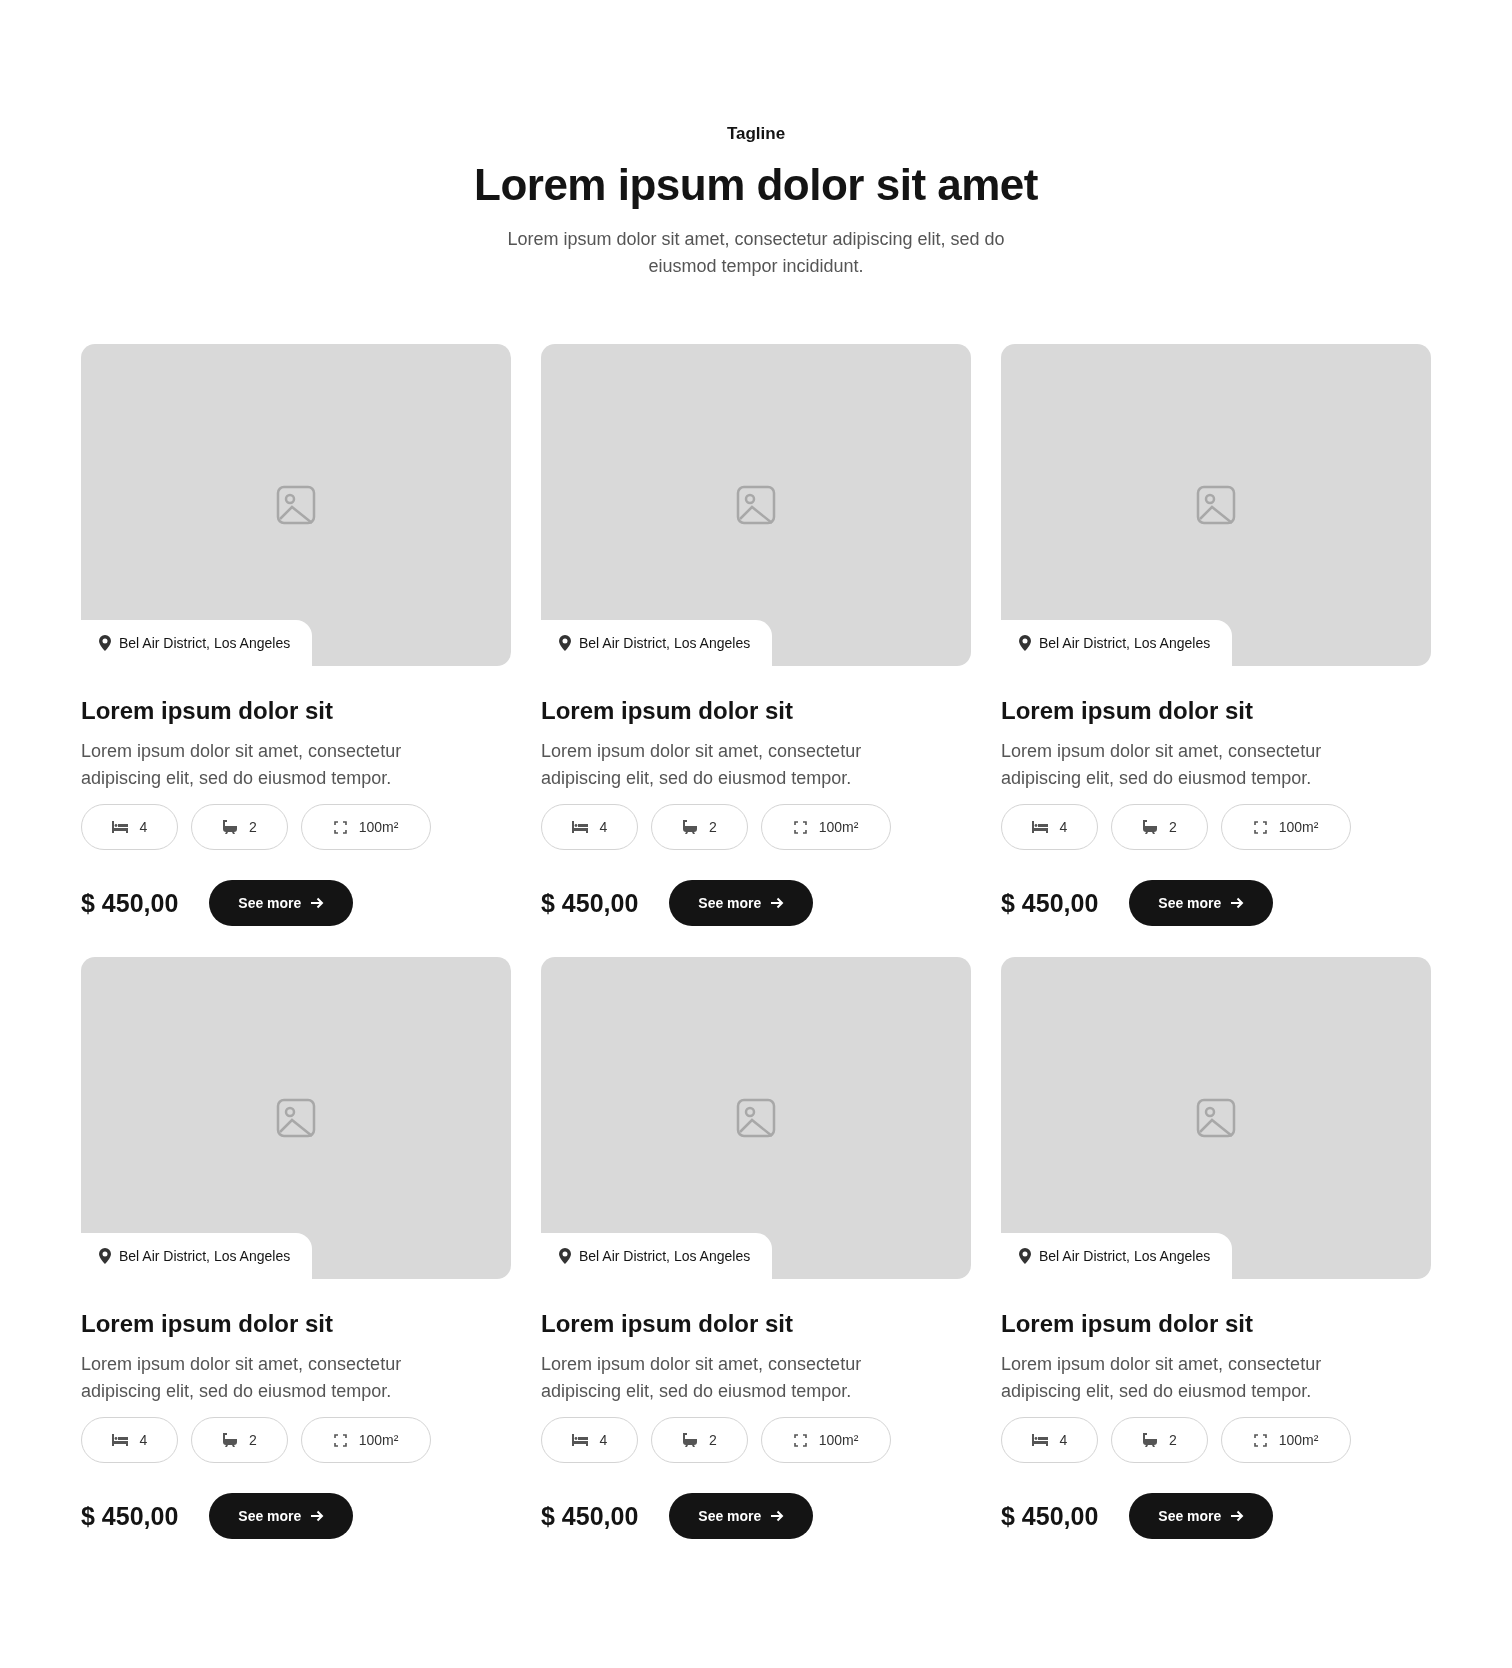 The width and height of the screenshot is (1512, 1668). I want to click on section-subtitle: Lorem ipsum dolor sit amet, consectetur adipiscing elit, sed do eiusmod tempor incididunt., so click(756, 253).